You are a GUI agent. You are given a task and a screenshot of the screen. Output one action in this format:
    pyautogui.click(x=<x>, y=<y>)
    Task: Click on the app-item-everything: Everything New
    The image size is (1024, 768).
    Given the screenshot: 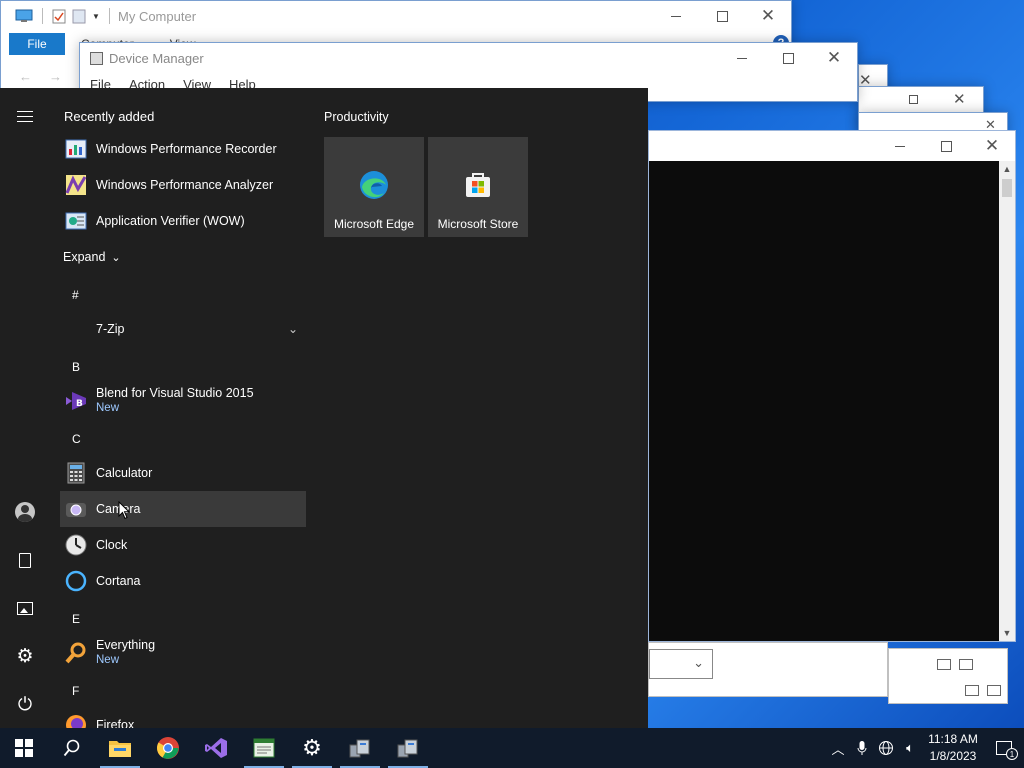 What is the action you would take?
    pyautogui.click(x=183, y=653)
    